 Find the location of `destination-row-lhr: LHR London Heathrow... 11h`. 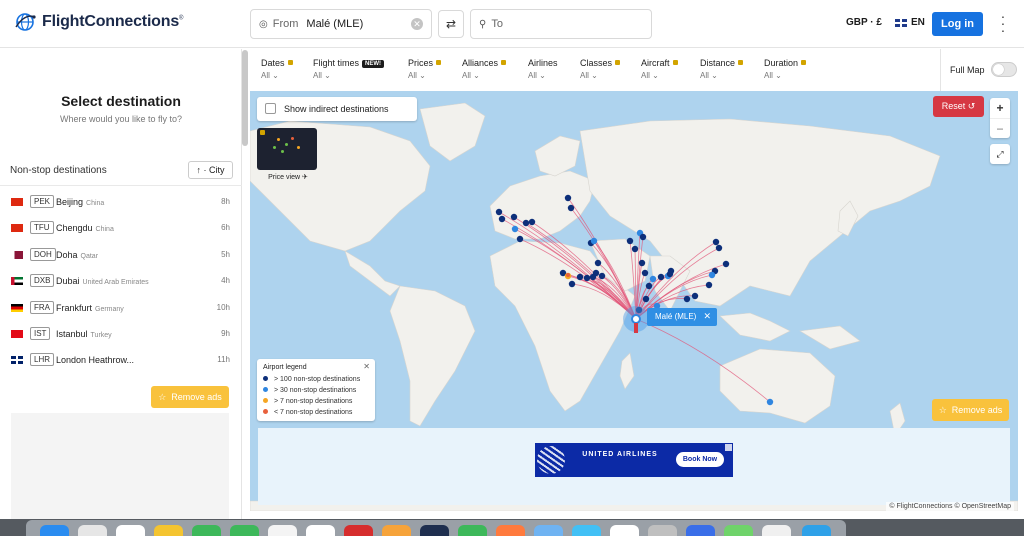

destination-row-lhr: LHR London Heathrow... 11h is located at coordinates (121, 360).